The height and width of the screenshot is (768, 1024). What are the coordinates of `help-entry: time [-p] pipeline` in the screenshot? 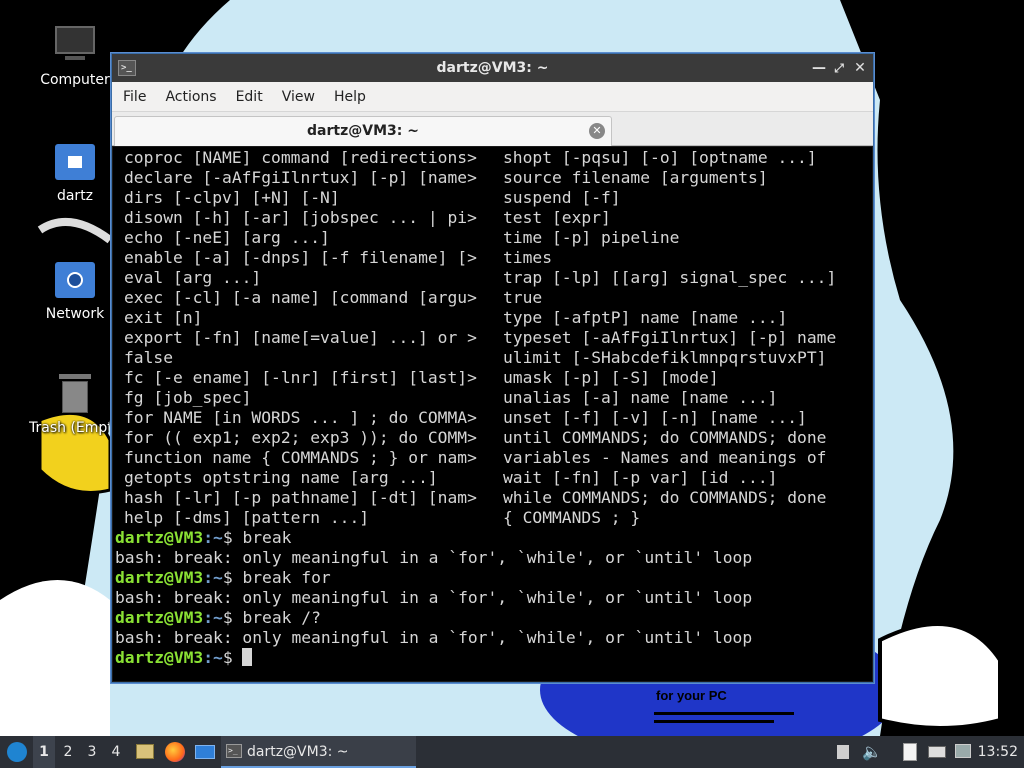 It's located at (591, 237).